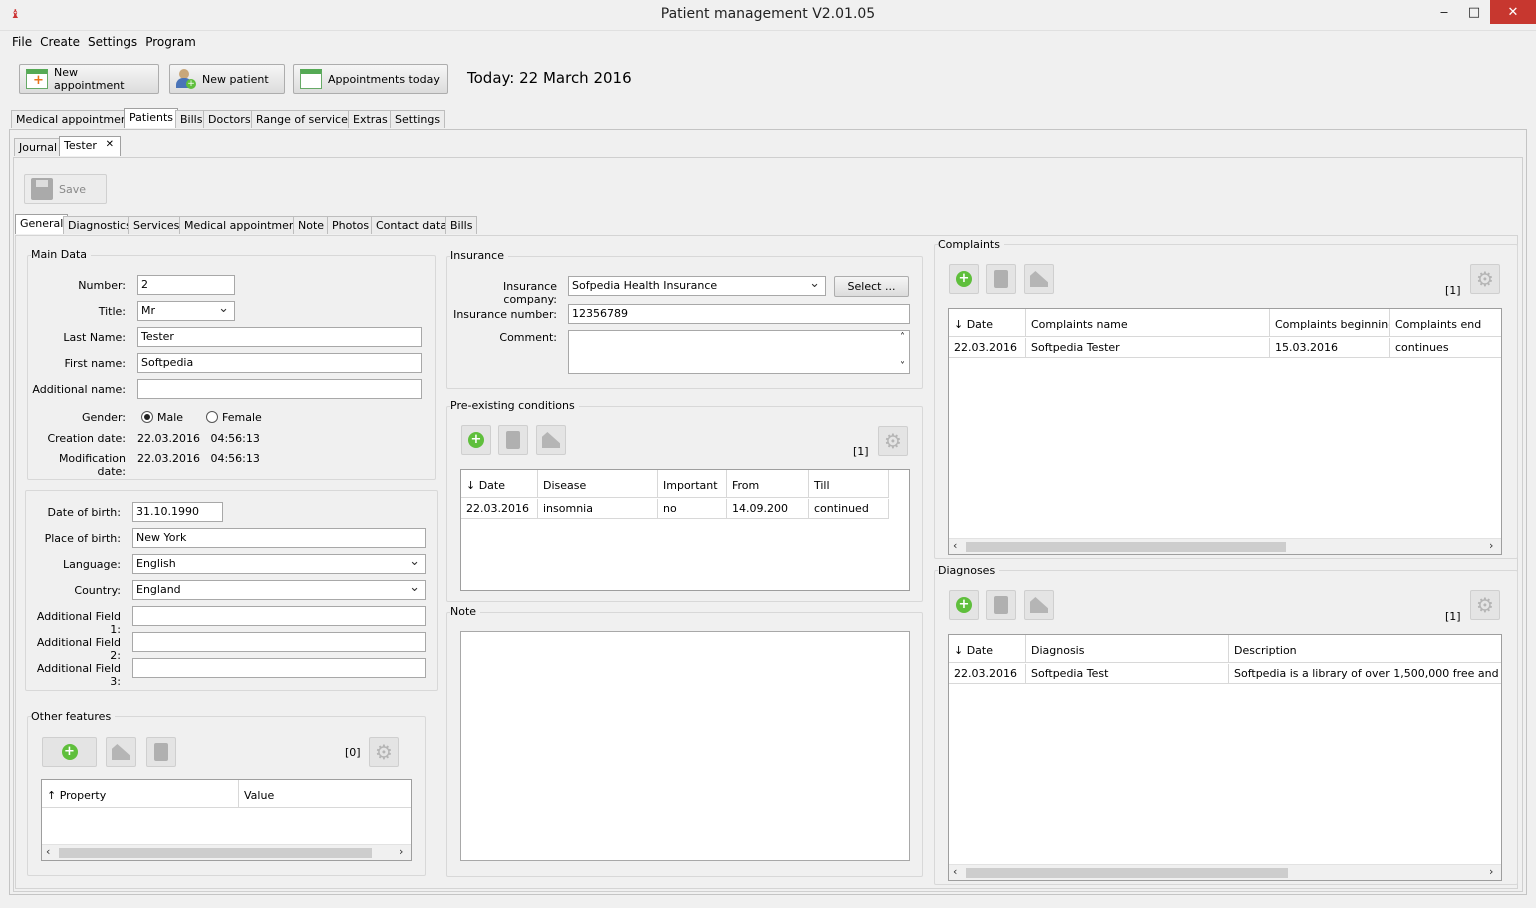 The height and width of the screenshot is (908, 1536). I want to click on column-from: From, so click(768, 484).